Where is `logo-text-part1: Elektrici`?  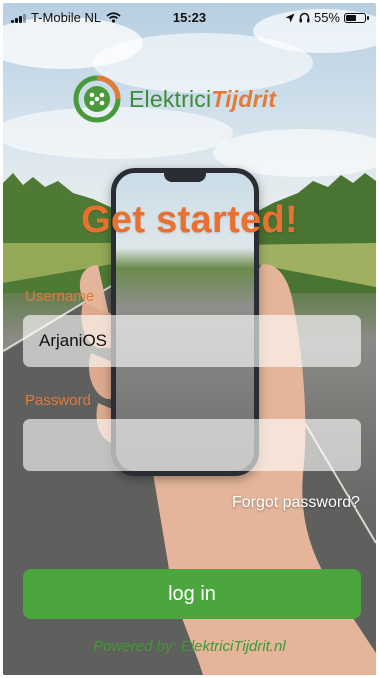
logo-text-part1: Elektrici is located at coordinates (170, 98).